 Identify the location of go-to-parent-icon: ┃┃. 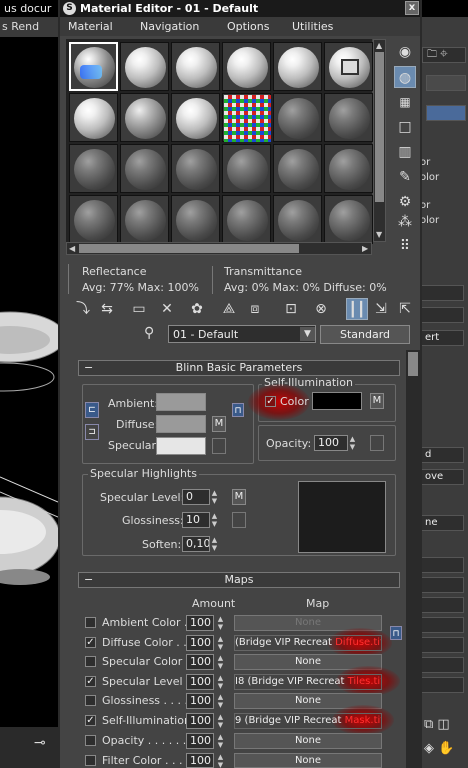
(357, 309).